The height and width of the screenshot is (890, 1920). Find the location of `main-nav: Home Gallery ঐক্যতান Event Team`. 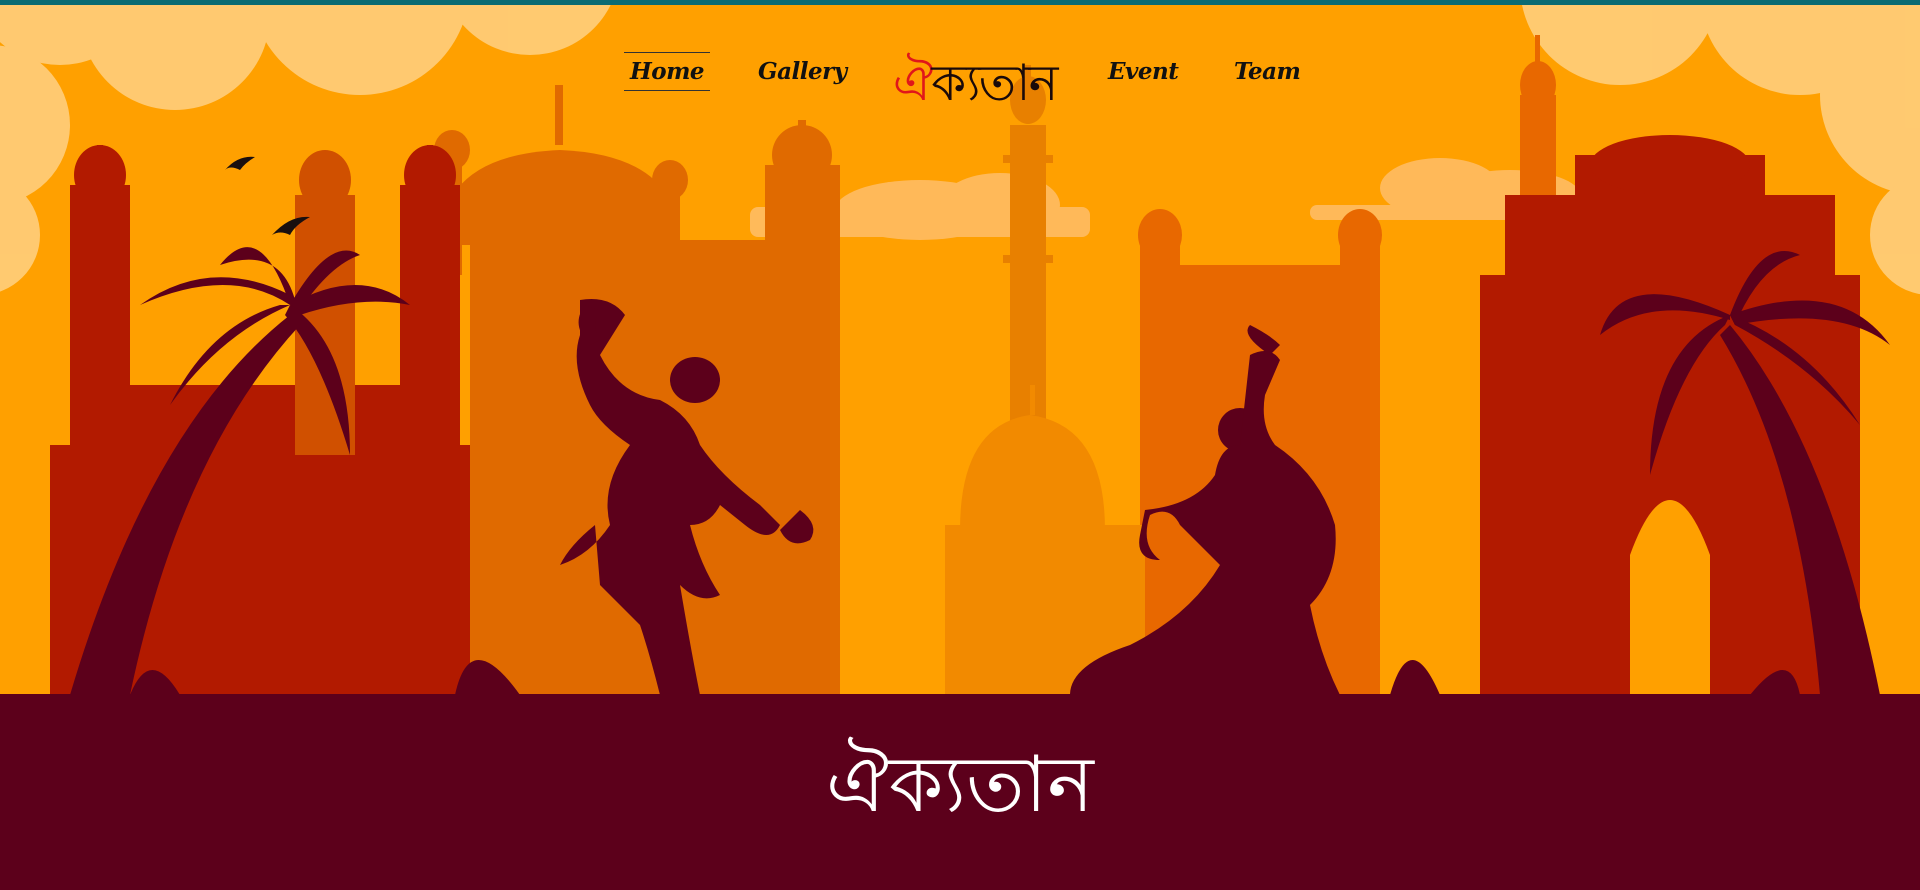

main-nav: Home Gallery ঐক্যতান Event Team is located at coordinates (960, 66).